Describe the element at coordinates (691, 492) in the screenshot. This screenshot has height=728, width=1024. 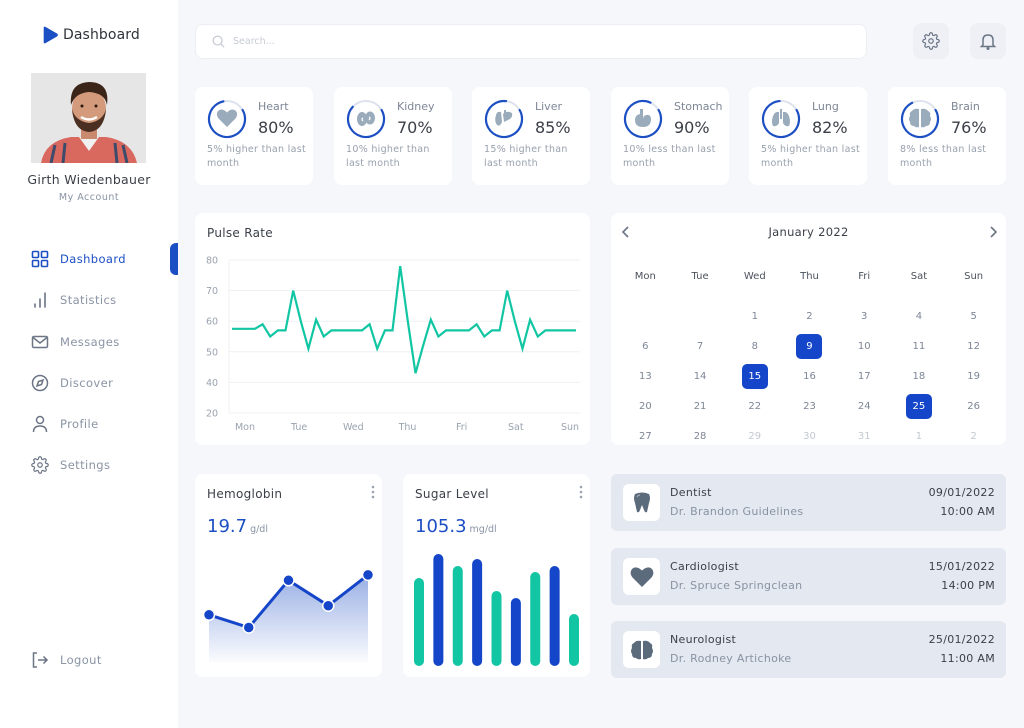
I see `appointment-title: Dentist` at that location.